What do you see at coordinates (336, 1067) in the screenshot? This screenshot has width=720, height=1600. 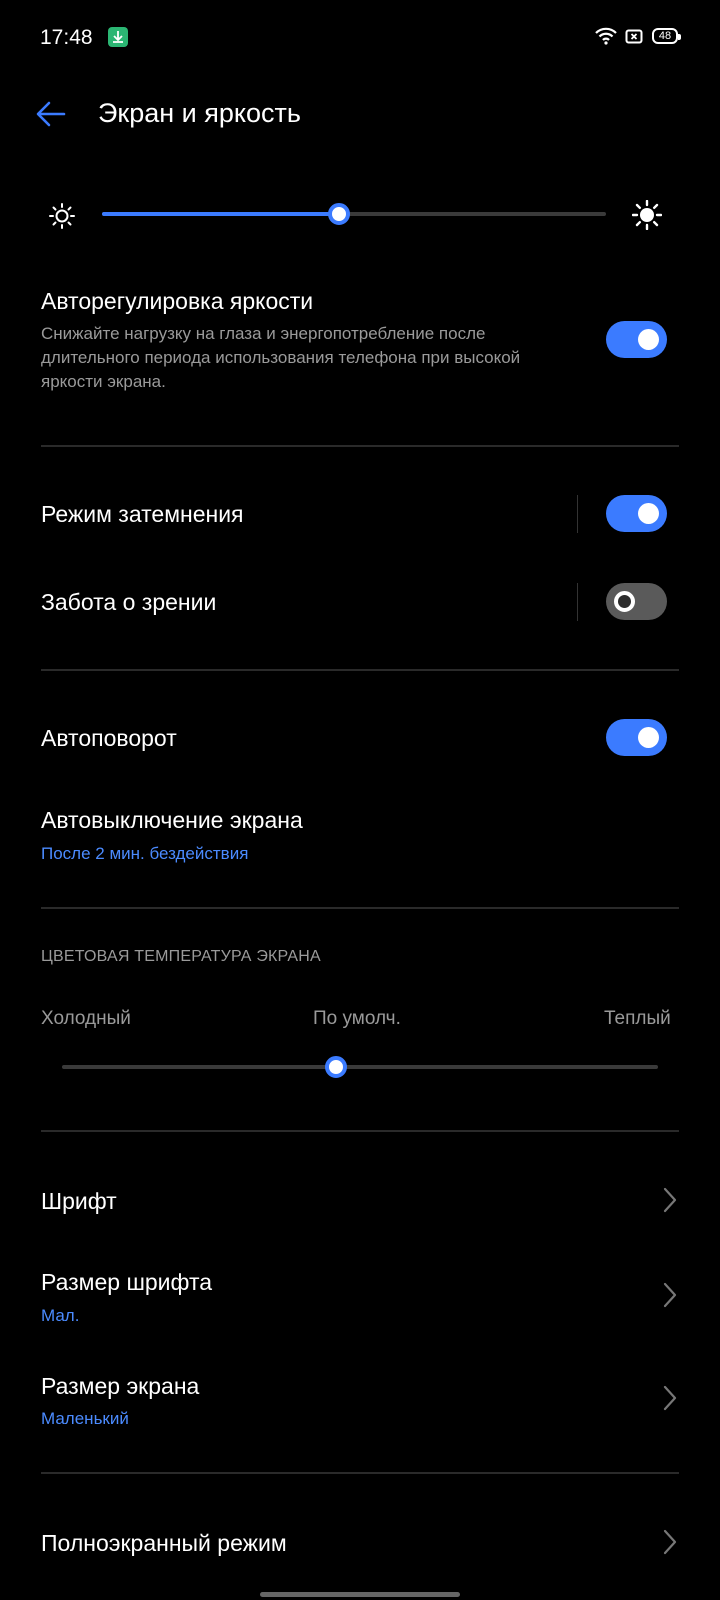 I see `color-temperature-slider-thumb` at bounding box center [336, 1067].